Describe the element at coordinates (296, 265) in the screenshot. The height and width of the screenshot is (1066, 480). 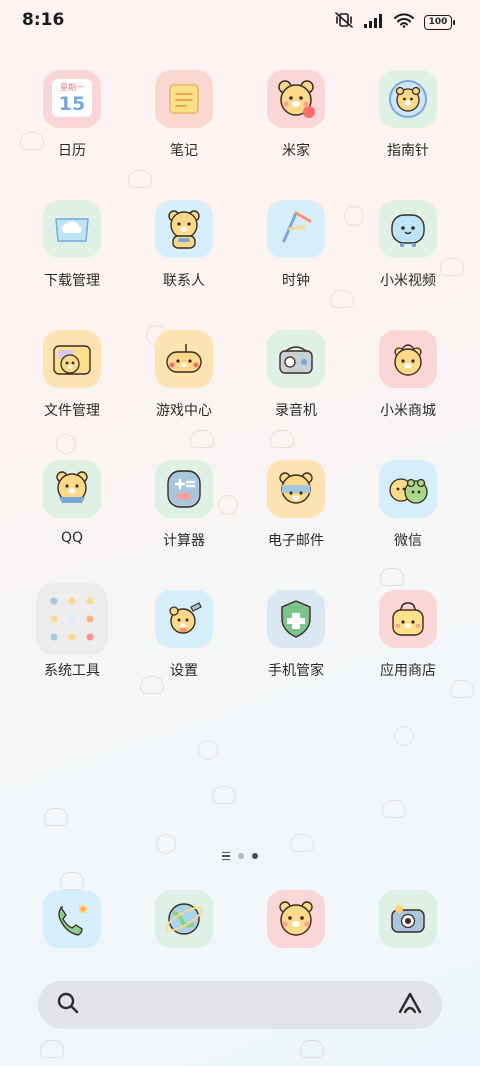
I see `app-clock: 时钟` at that location.